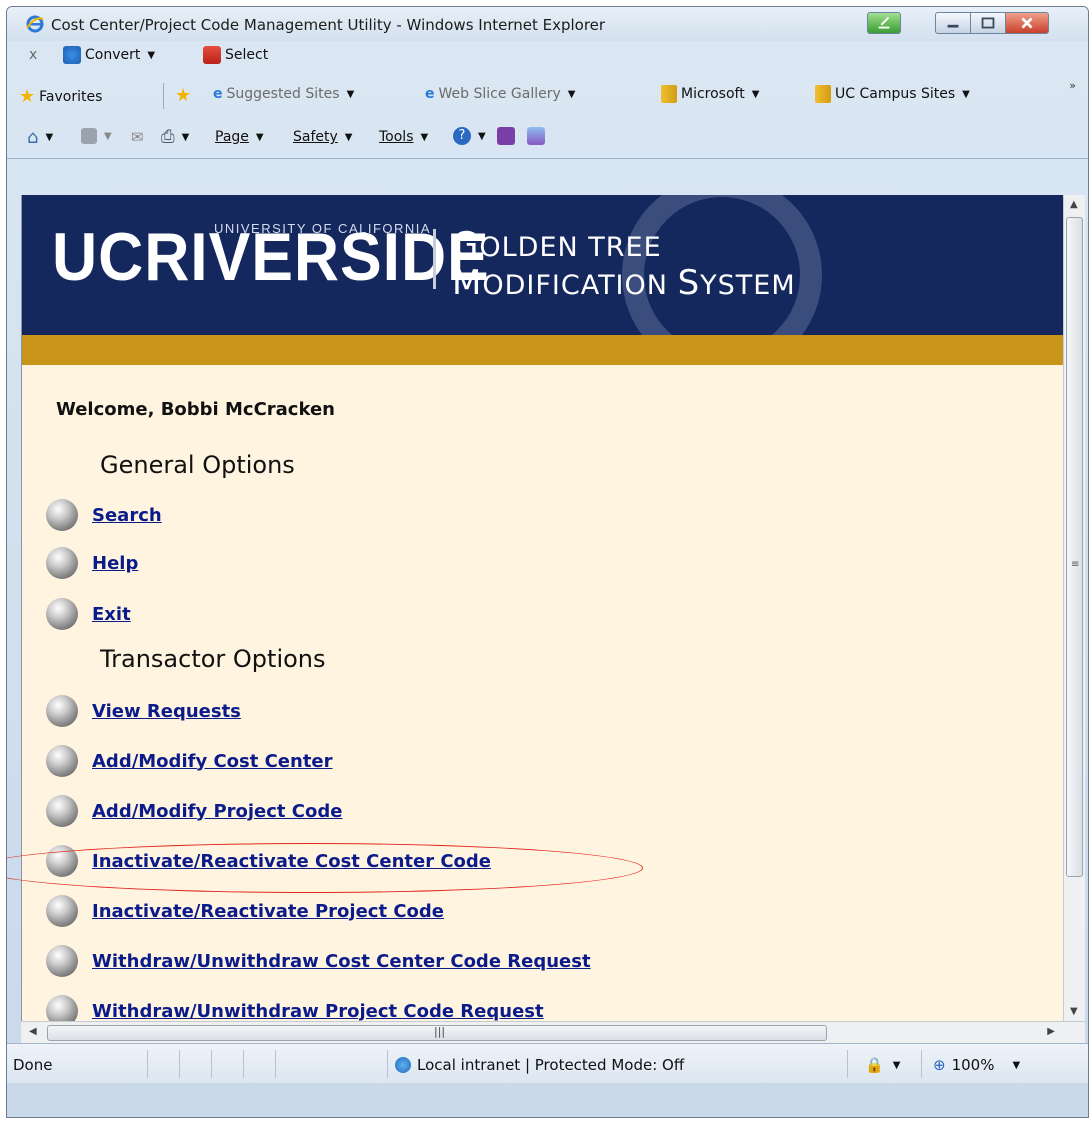 The height and width of the screenshot is (1123, 1091). Describe the element at coordinates (539, 1065) in the screenshot. I see `security-zone: Local intranet | Protected Mode: Off` at that location.